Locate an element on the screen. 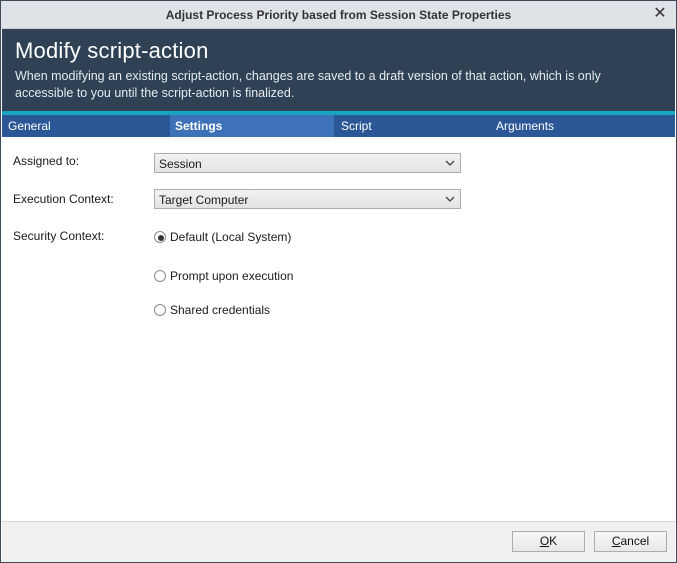  assigned-to-label: Assigned to: is located at coordinates (46, 161).